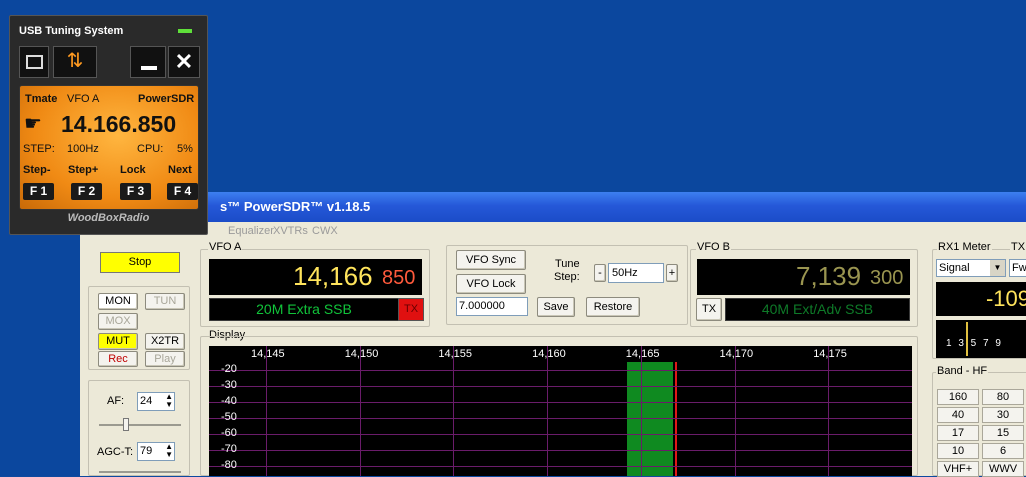 This screenshot has width=1026, height=477. I want to click on meter-mode-value: Signal, so click(954, 268).